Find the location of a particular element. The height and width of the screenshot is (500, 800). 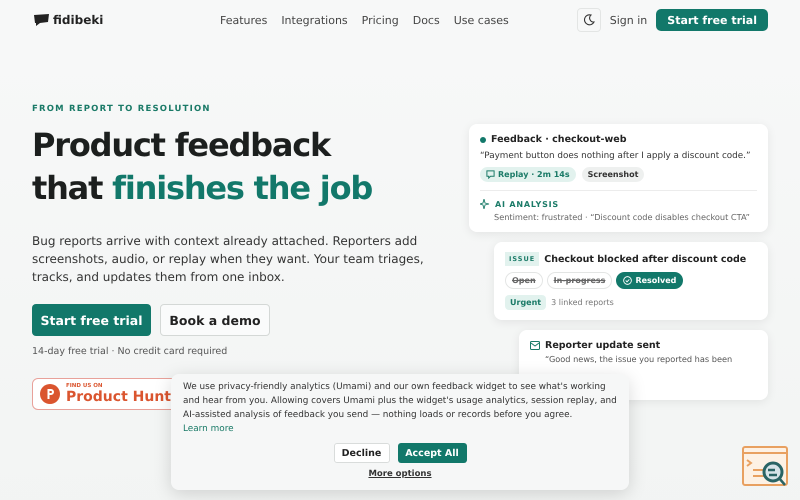

eyebrow-text: FROM REPORT TO RESOLUTION is located at coordinates (122, 109).